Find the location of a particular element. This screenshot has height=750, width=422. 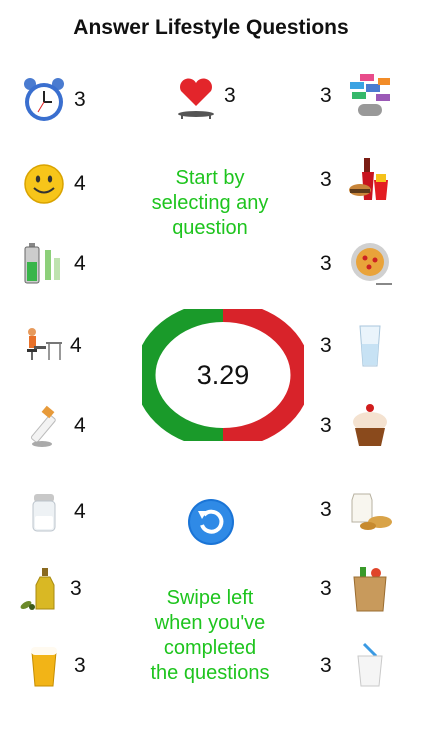

score-ring: 3.29 is located at coordinates (223, 375).